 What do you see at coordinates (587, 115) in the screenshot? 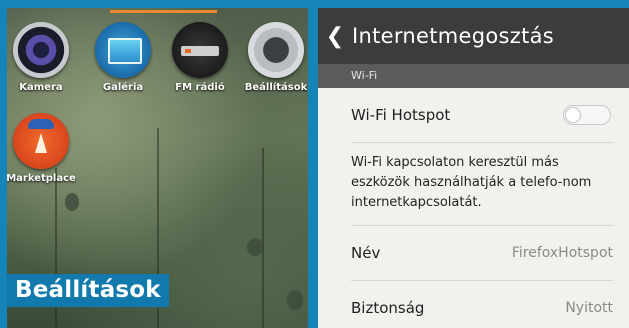
I see `hotspot-toggle` at bounding box center [587, 115].